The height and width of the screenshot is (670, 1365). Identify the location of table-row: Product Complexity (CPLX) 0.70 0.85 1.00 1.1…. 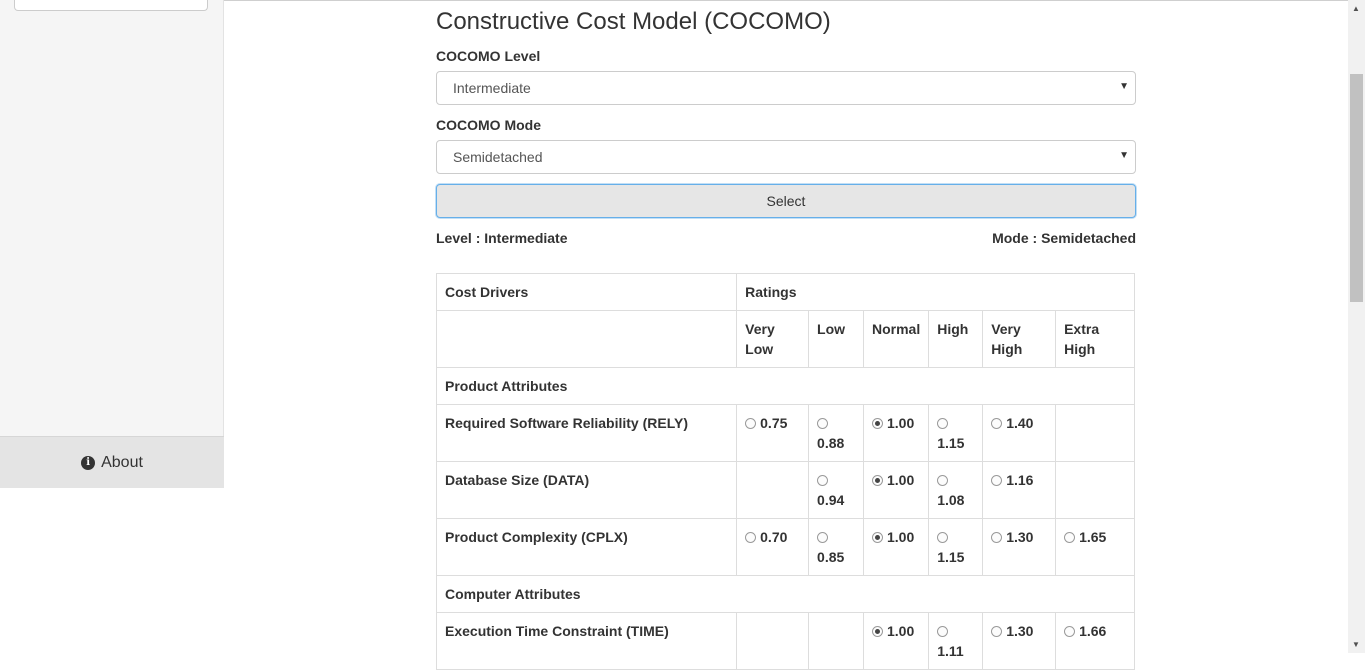
(785, 547).